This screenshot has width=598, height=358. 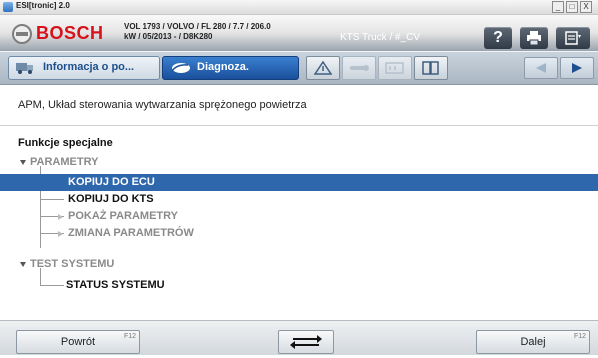 I want to click on tree-item-change-parameters: ZMIANA PARAMETRÓW, so click(x=299, y=233).